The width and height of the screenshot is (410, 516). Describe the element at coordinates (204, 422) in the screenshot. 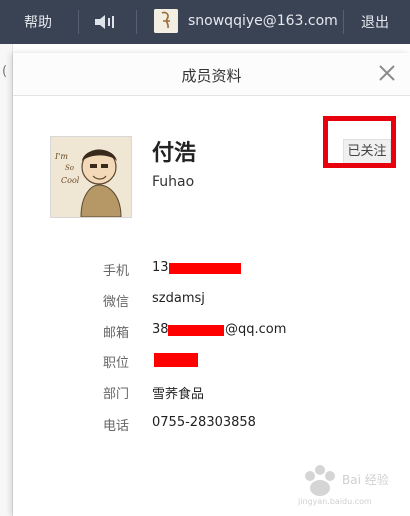

I see `telephone-value: 0755-28303858` at that location.